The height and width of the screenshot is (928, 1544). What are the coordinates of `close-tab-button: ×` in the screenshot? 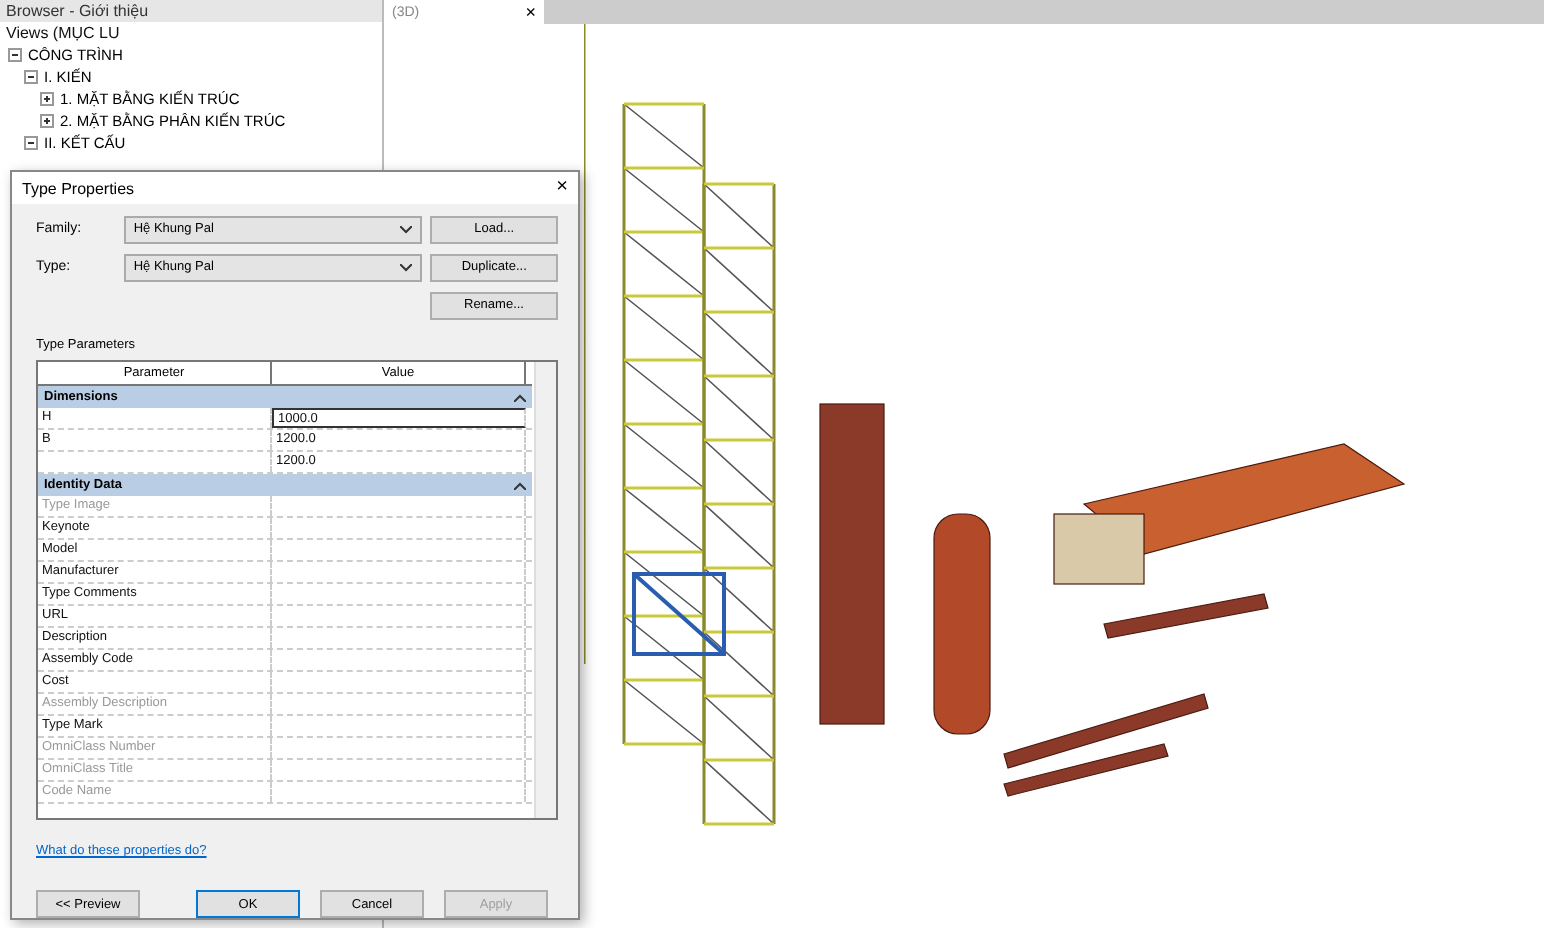 It's located at (530, 12).